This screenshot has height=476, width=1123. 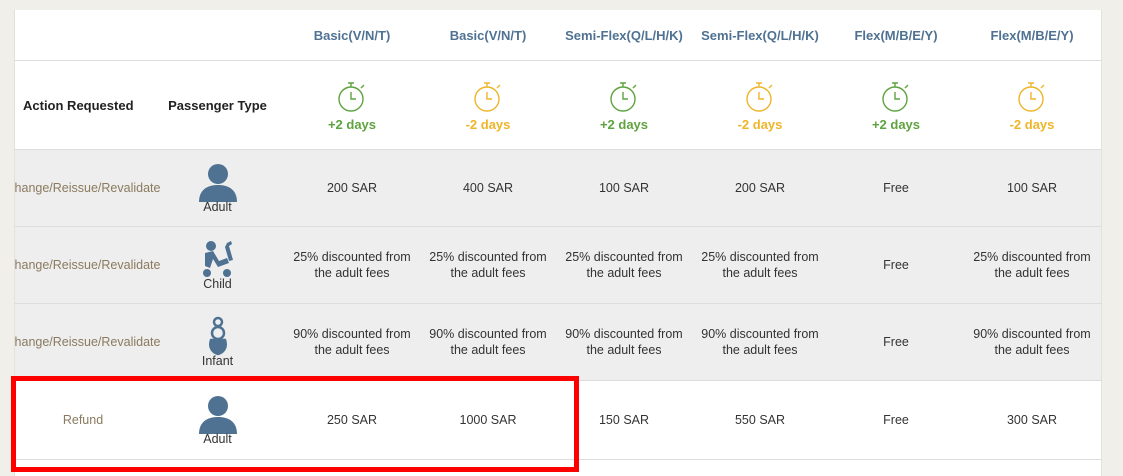 I want to click on passenger-type: Infant, so click(x=217, y=342).